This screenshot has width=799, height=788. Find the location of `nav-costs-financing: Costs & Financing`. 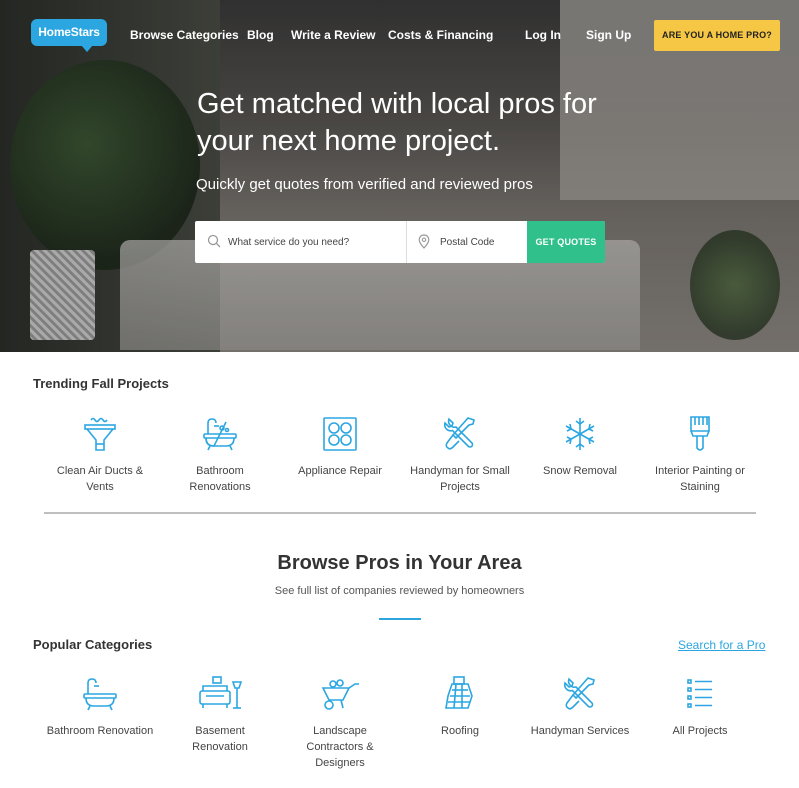

nav-costs-financing: Costs & Financing is located at coordinates (440, 35).